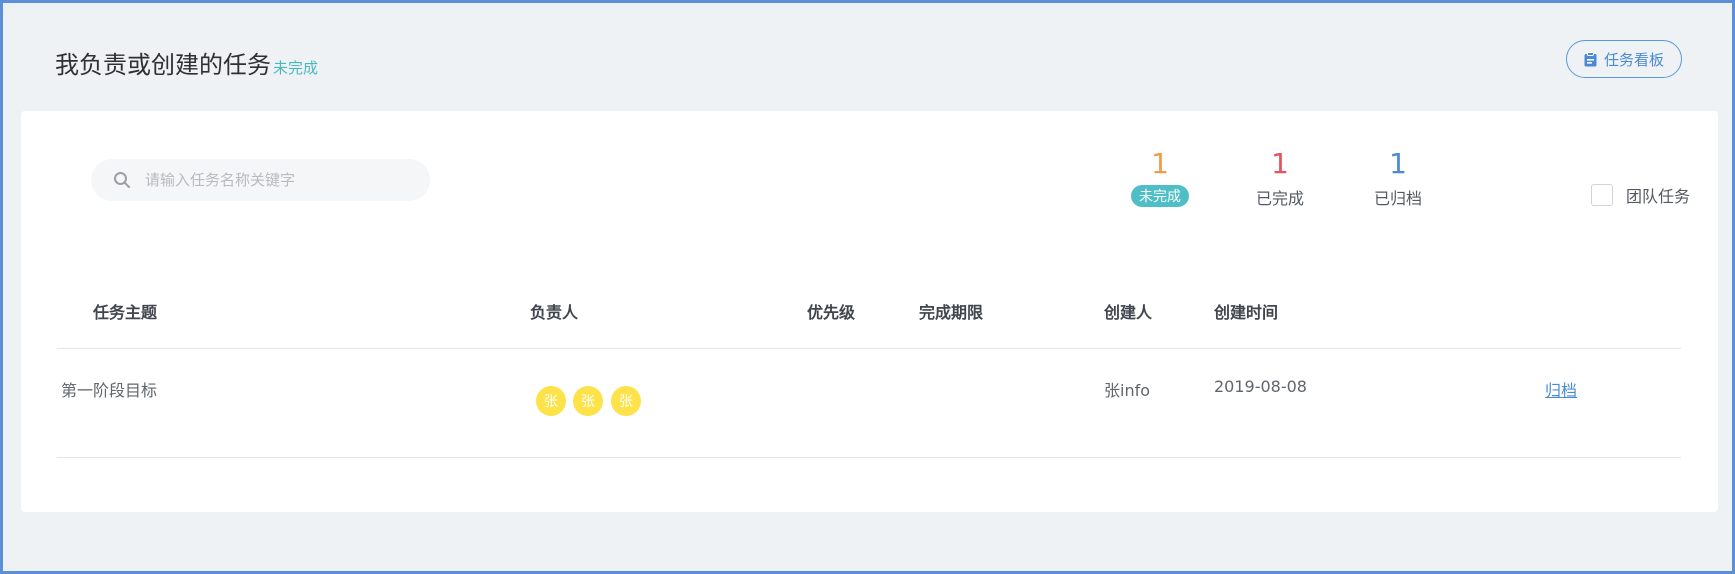  I want to click on archive-link: 归档, so click(1561, 389).